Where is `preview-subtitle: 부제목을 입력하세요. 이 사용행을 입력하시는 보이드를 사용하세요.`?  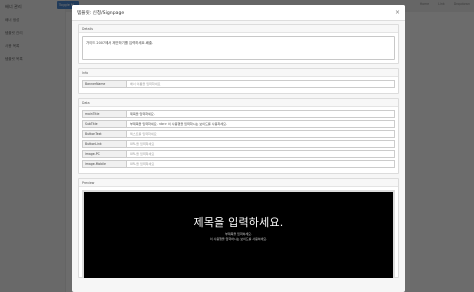
preview-subtitle: 부제목을 입력하세요. 이 사용행을 입력하시는 보이드를 사용하세요. is located at coordinates (238, 237).